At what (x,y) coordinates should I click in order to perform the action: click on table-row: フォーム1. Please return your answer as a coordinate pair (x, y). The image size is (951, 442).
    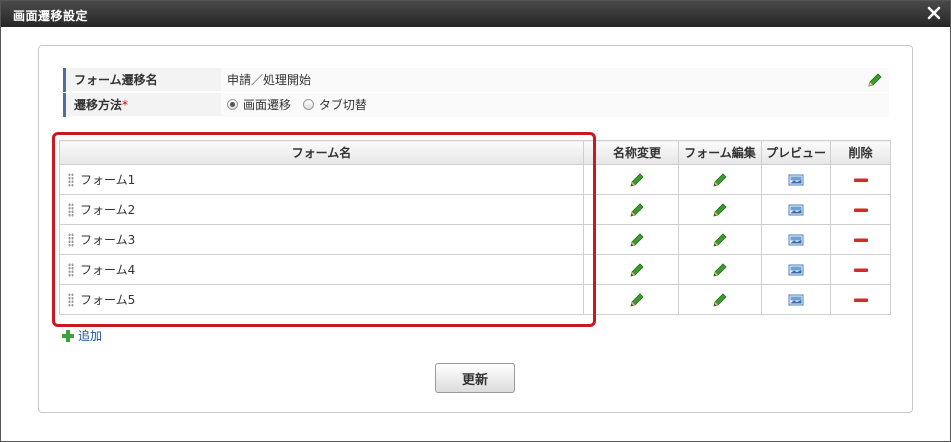
    Looking at the image, I should click on (475, 179).